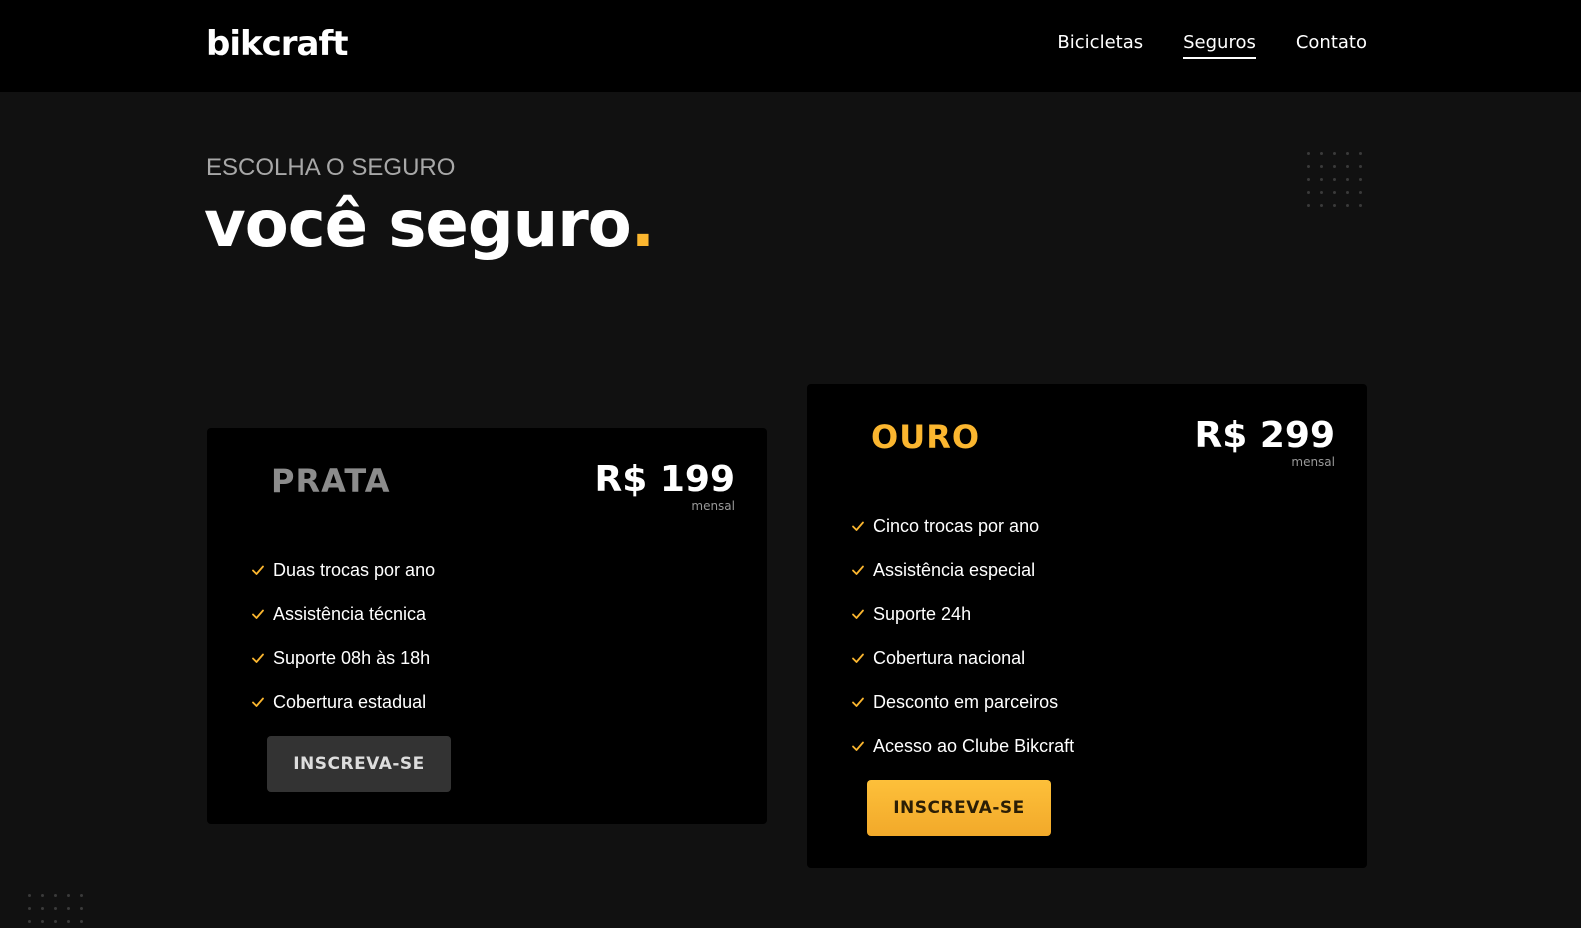 The width and height of the screenshot is (1581, 928). Describe the element at coordinates (1219, 45) in the screenshot. I see `nav-link-seguros: Seguros` at that location.